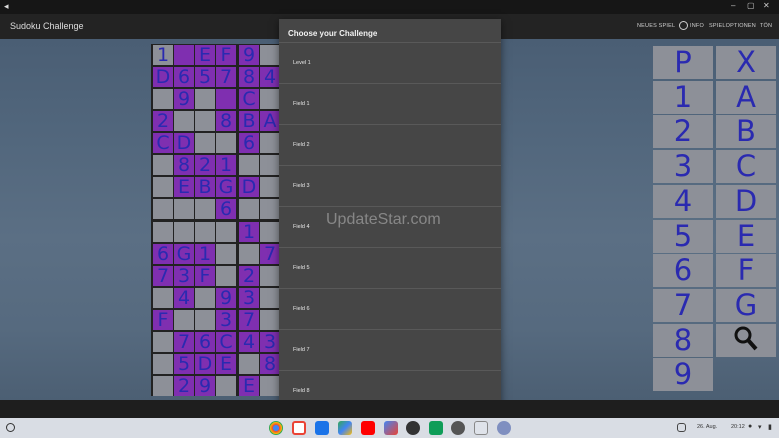 This screenshot has height=438, width=779. I want to click on challenge-option: Field 7, so click(390, 349).